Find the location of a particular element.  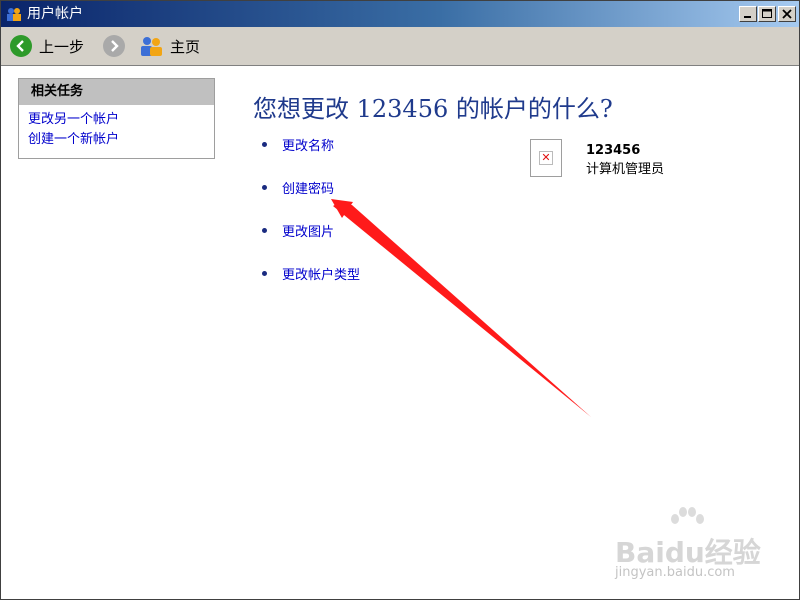

user-accounts-home-icon is located at coordinates (151, 46).